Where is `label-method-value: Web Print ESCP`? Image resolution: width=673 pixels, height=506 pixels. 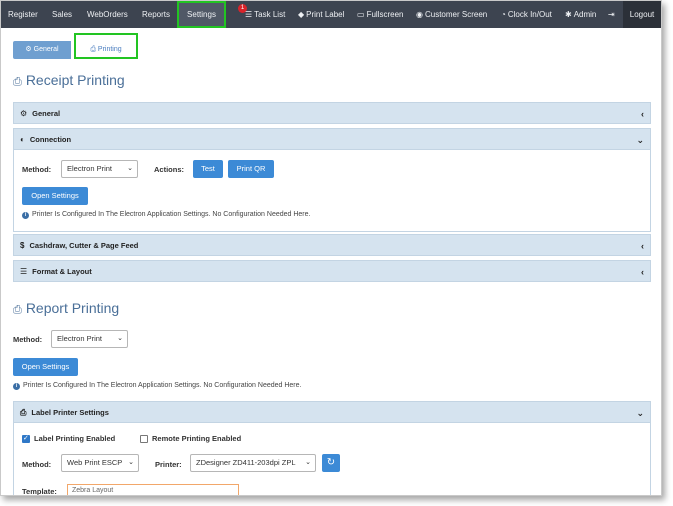
label-method-value: Web Print ESCP is located at coordinates (95, 462).